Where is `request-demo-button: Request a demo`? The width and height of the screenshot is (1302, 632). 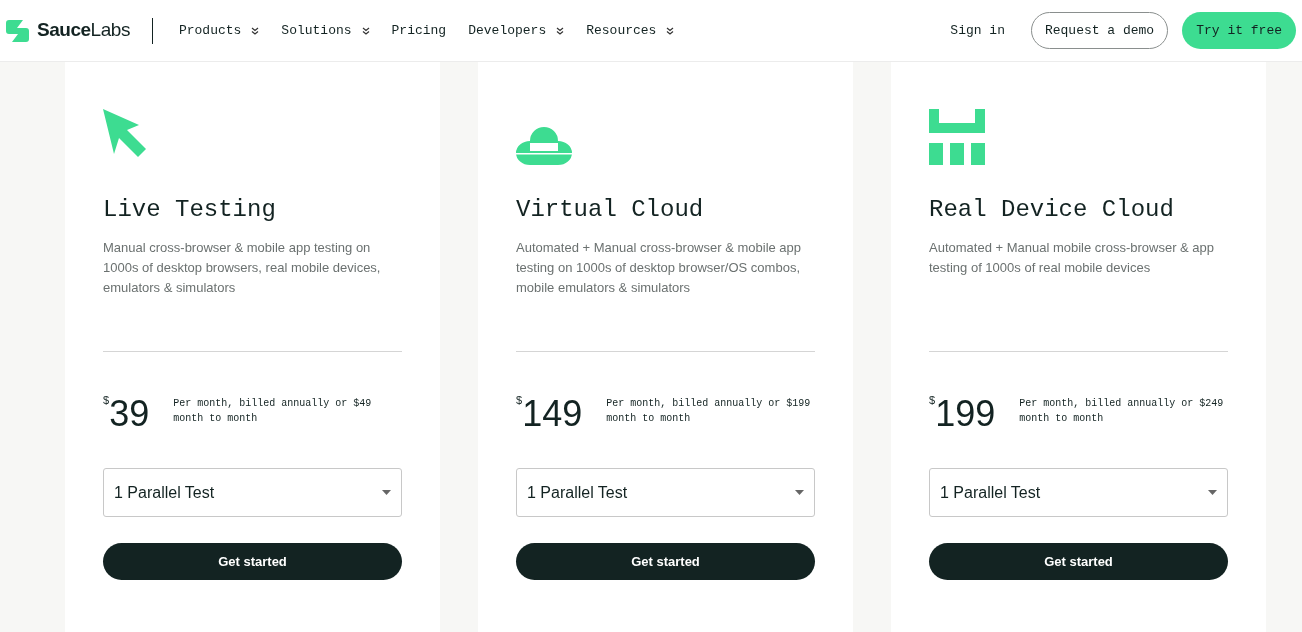 request-demo-button: Request a demo is located at coordinates (1099, 30).